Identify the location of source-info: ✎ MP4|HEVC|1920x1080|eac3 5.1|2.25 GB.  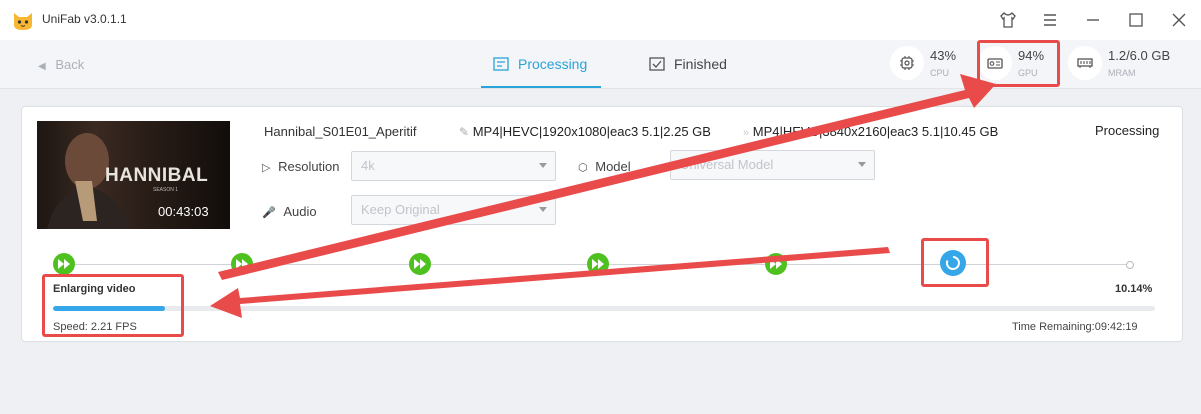
(585, 131).